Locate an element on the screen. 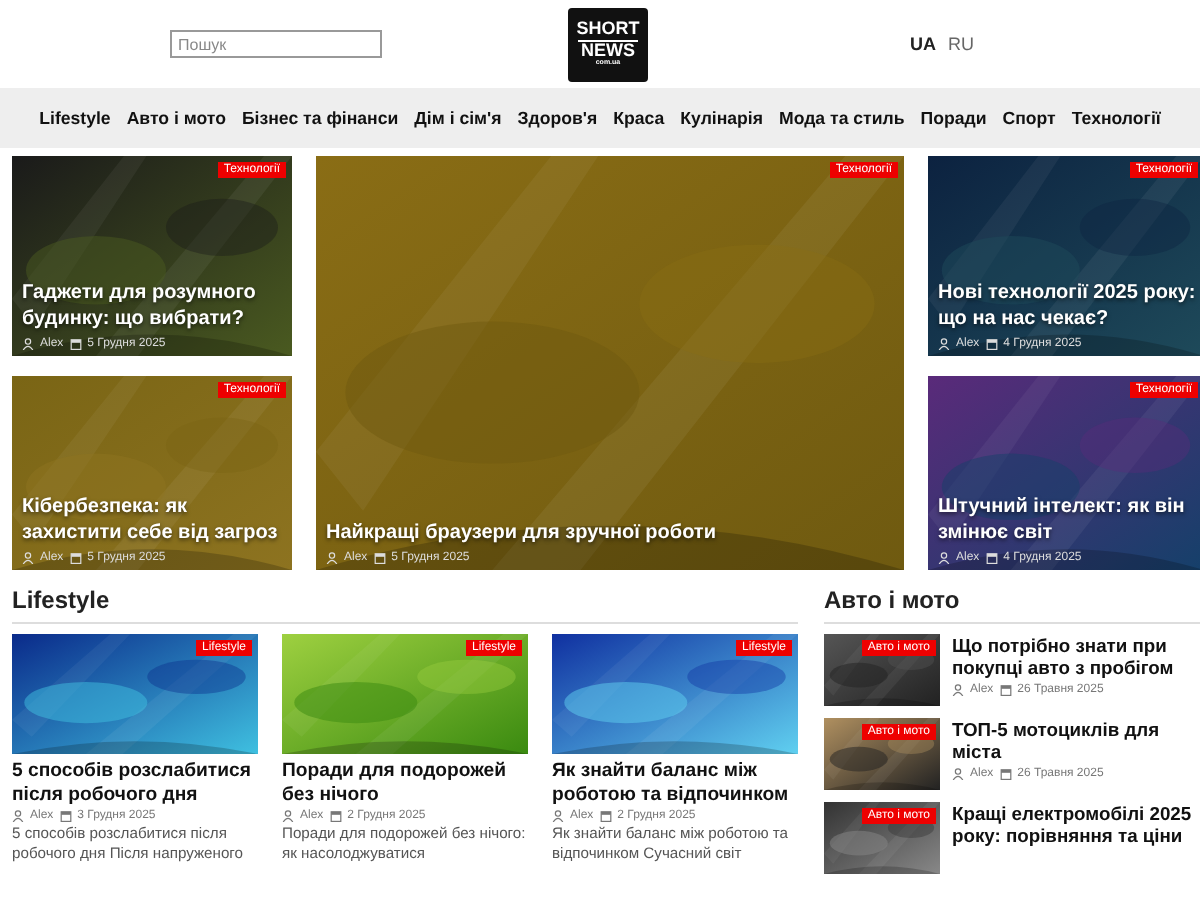 Image resolution: width=1200 pixels, height=900 pixels. article-title: Штучний інтелект: як він змінює світ is located at coordinates (1067, 521).